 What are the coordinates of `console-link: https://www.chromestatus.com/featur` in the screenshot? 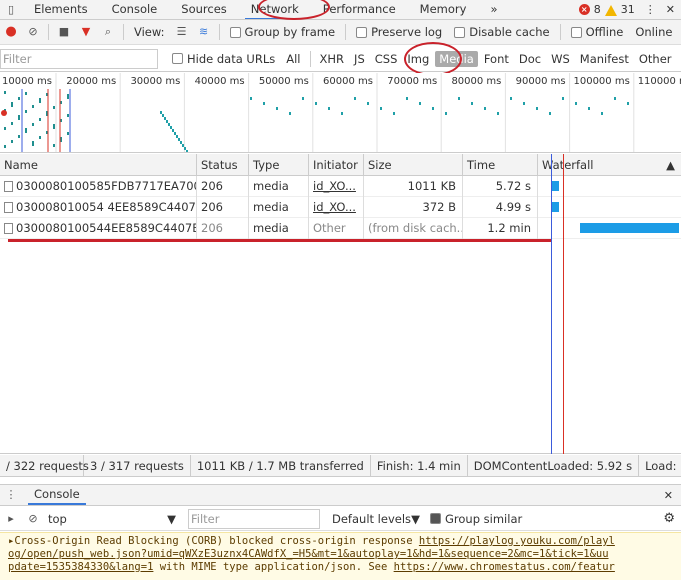 It's located at (504, 567).